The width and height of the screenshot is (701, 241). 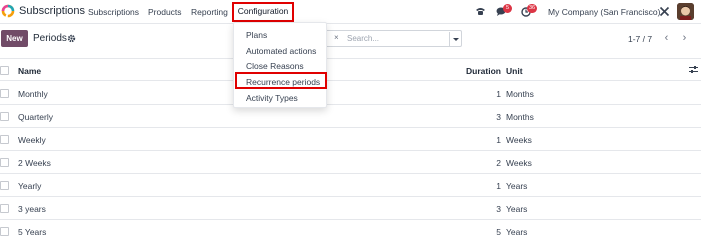 What do you see at coordinates (514, 71) in the screenshot?
I see `column-header-unit: Unit` at bounding box center [514, 71].